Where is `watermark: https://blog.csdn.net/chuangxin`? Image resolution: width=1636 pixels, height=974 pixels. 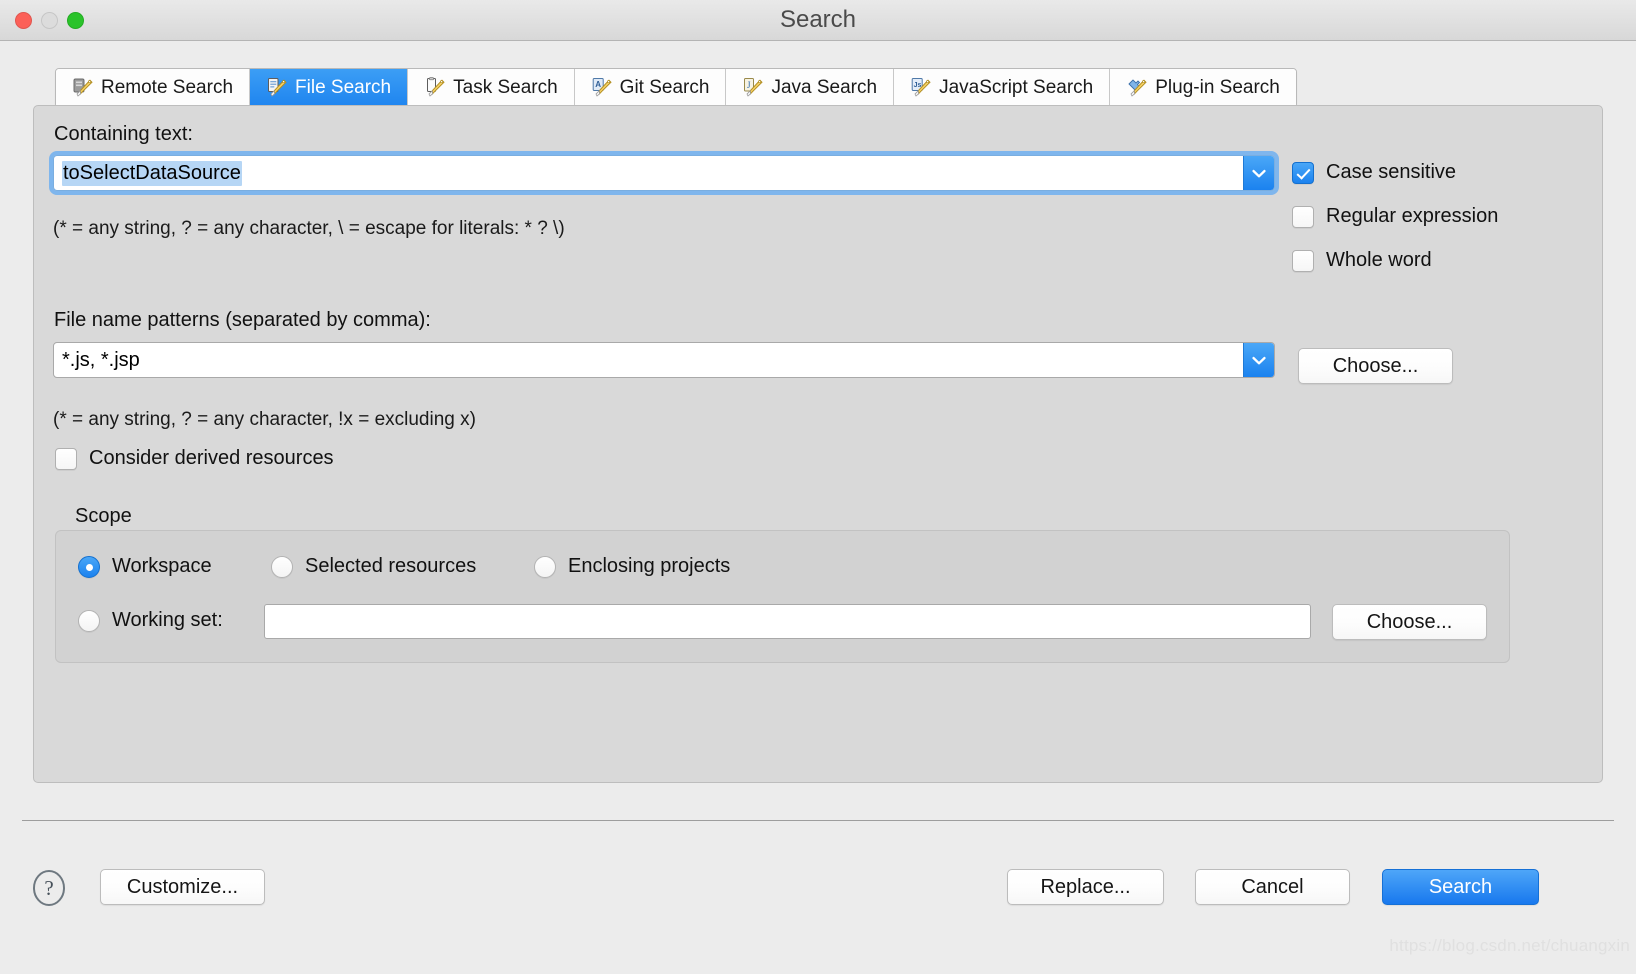
watermark: https://blog.csdn.net/chuangxin is located at coordinates (1509, 945).